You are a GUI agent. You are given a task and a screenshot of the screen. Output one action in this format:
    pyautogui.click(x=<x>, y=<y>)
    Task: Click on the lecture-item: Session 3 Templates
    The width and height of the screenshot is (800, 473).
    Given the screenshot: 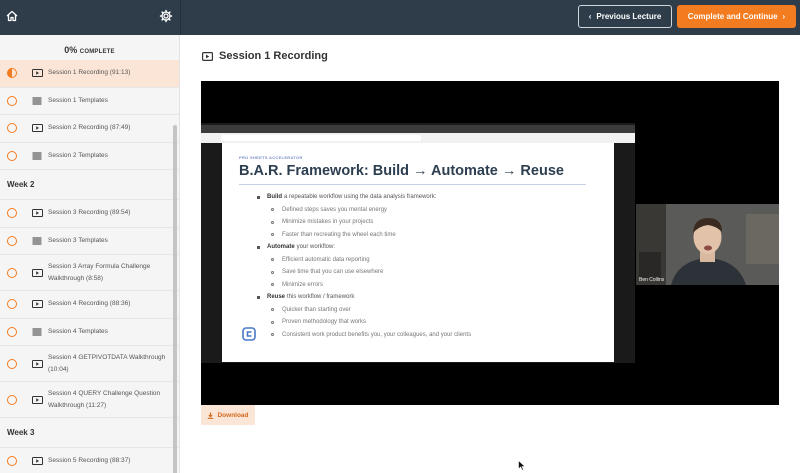 What is the action you would take?
    pyautogui.click(x=89, y=241)
    